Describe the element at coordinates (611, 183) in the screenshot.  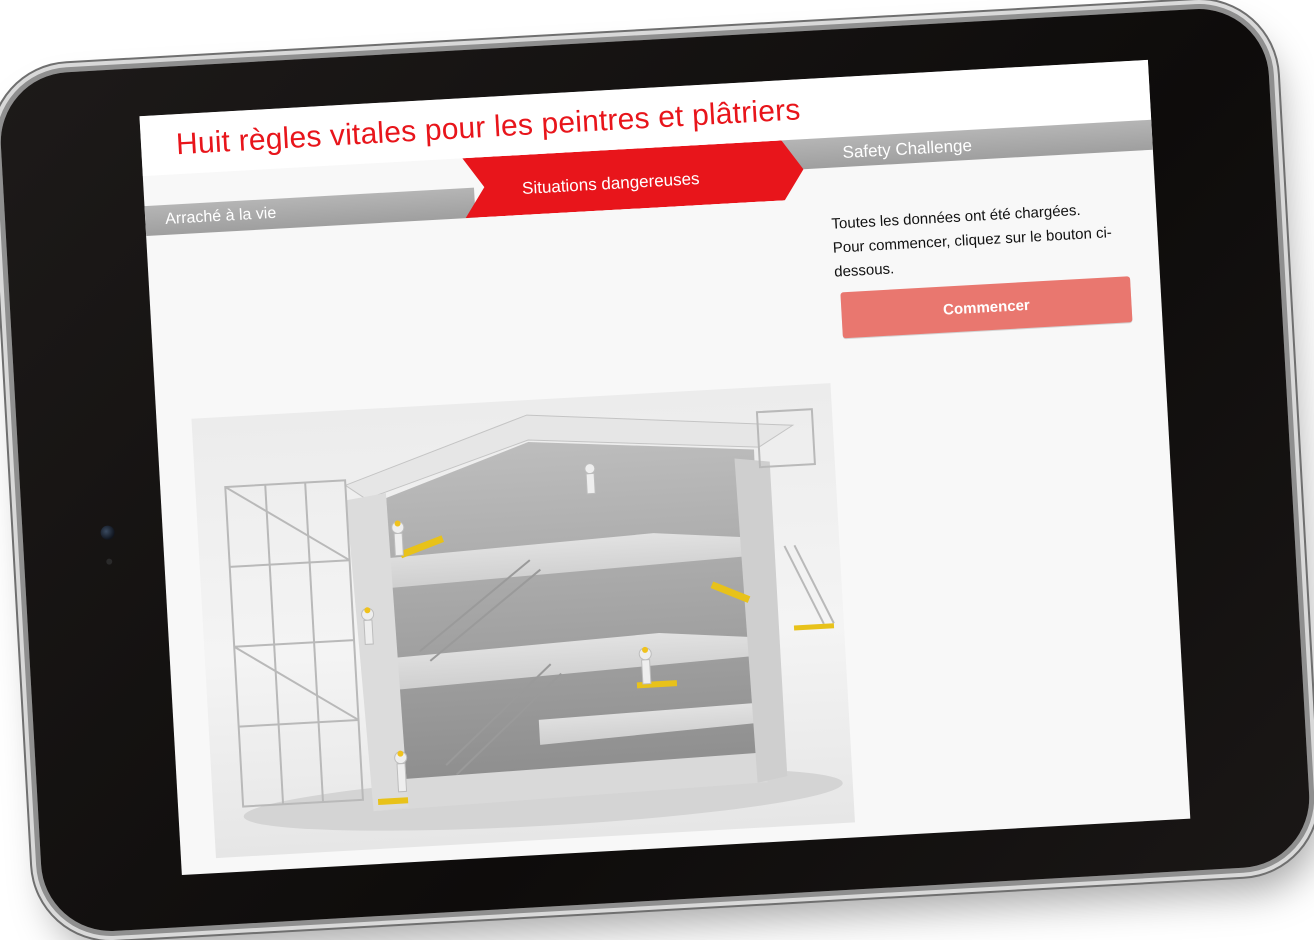
I see `step-tab-label: Situations dangereuses` at that location.